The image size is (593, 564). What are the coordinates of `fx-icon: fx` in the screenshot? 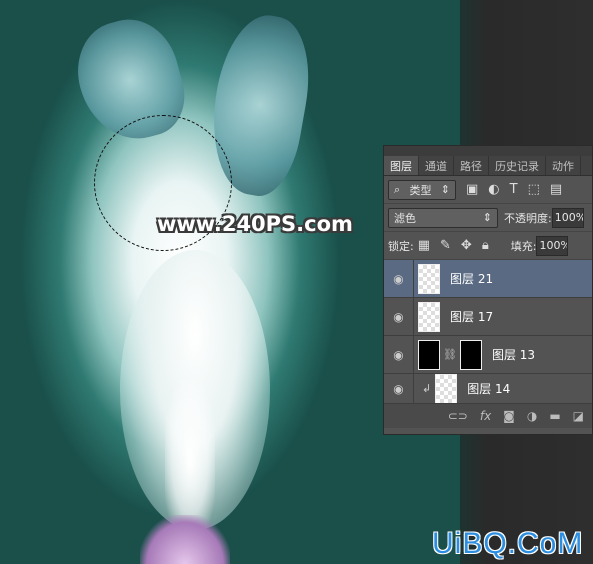 It's located at (485, 416).